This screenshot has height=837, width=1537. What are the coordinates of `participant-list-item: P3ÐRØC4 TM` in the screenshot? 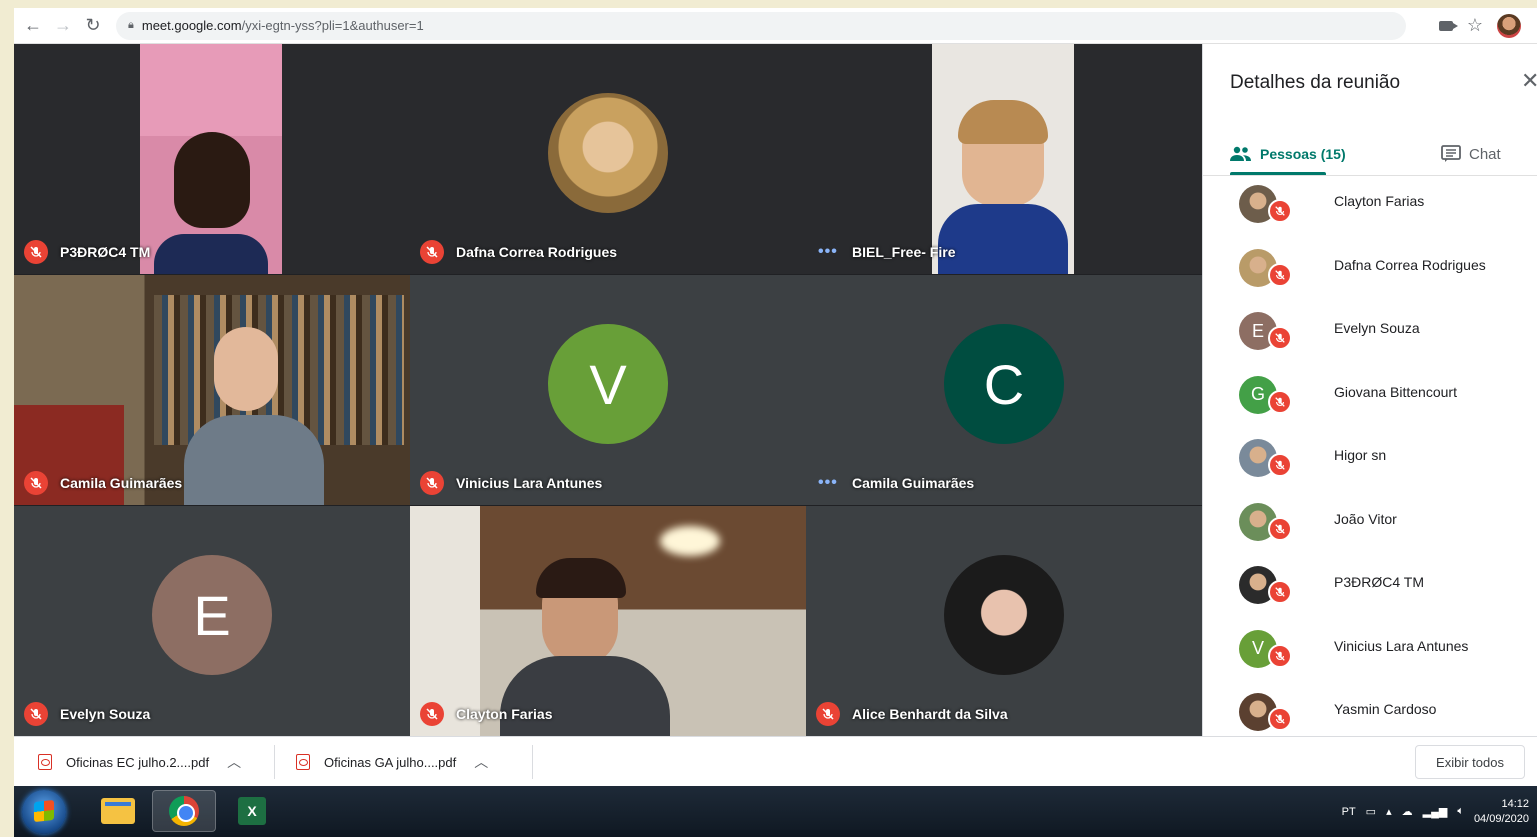 It's located at (1370, 592).